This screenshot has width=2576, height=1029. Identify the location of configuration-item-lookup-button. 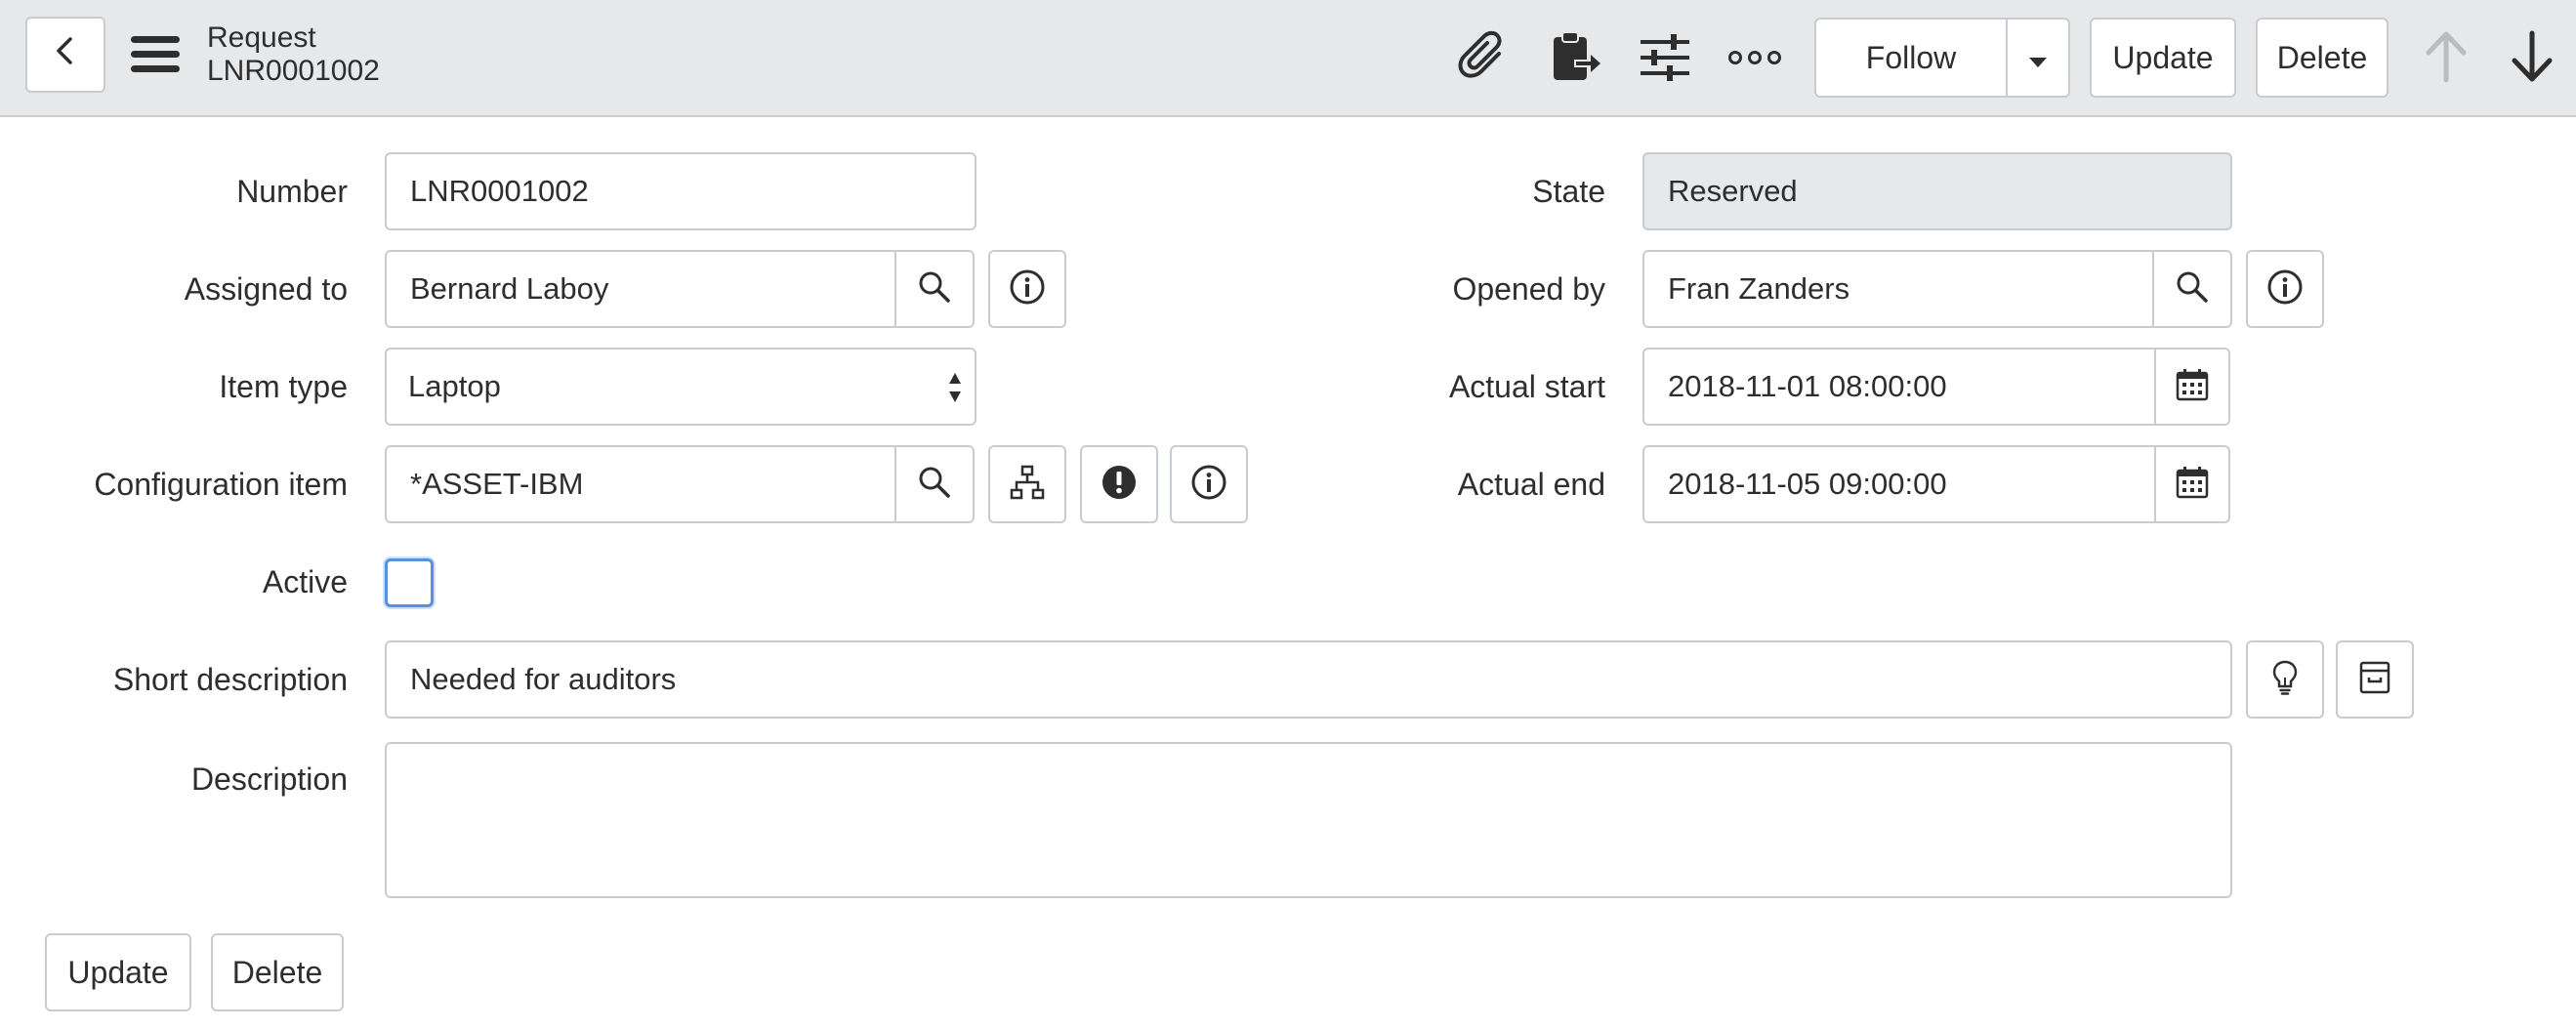
(934, 484).